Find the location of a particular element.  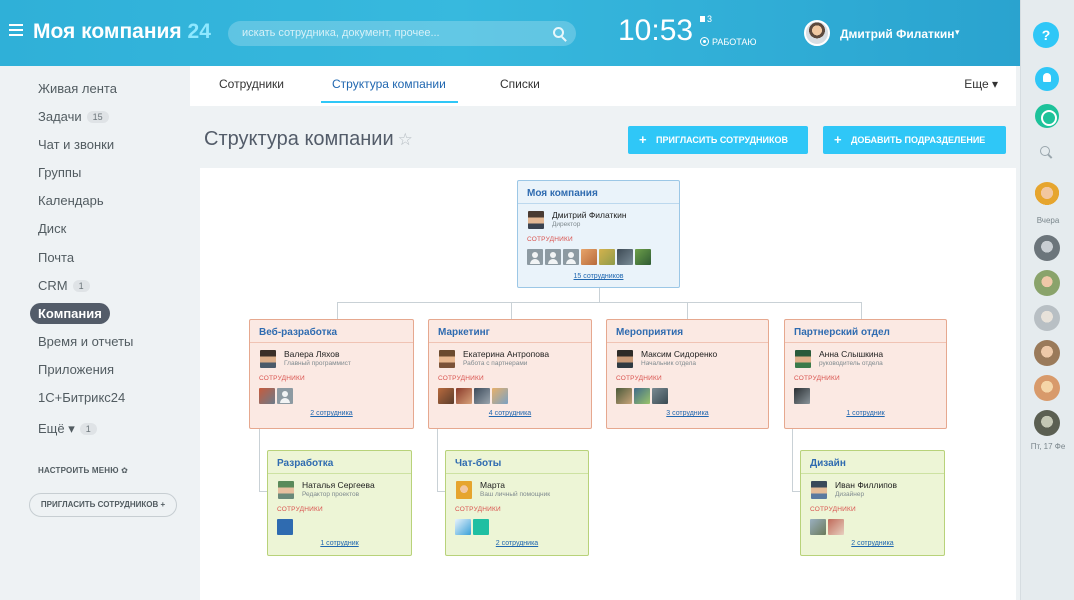

work-status: РАБОТАЮ is located at coordinates (728, 42).